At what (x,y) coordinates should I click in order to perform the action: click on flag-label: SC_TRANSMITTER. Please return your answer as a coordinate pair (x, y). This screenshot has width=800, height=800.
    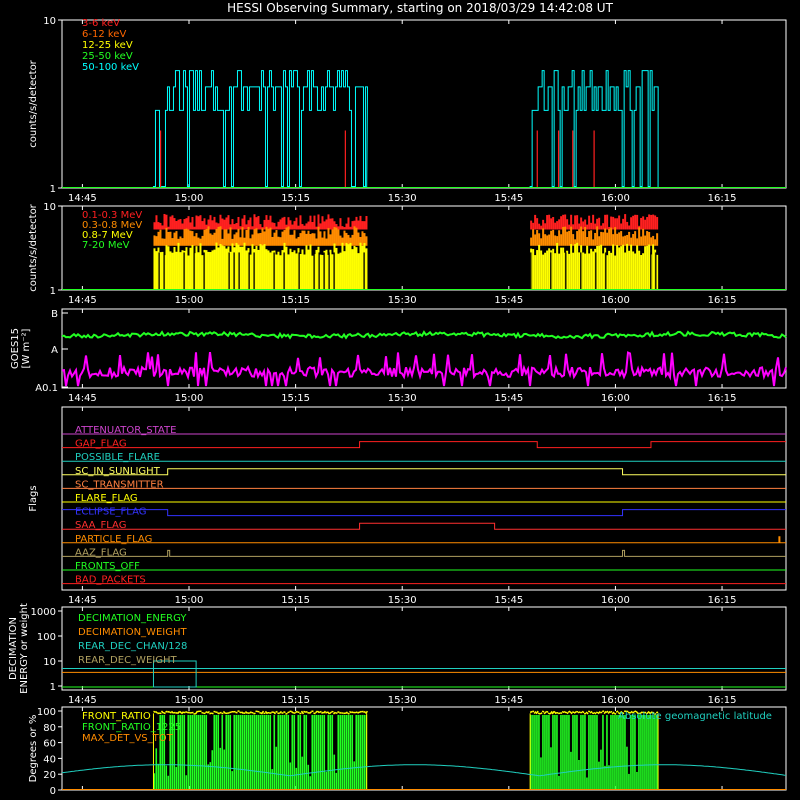
    Looking at the image, I should click on (119, 484).